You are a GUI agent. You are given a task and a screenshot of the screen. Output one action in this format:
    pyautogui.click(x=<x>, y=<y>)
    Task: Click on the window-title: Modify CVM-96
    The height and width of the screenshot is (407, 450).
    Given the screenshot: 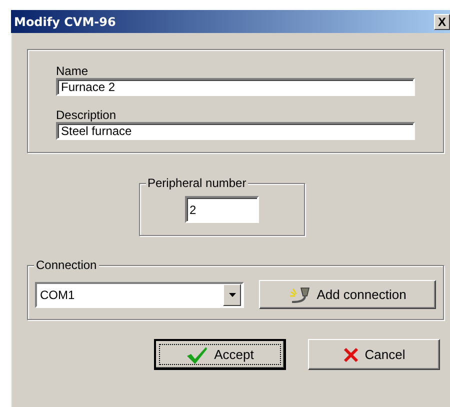 What is the action you would take?
    pyautogui.click(x=64, y=21)
    